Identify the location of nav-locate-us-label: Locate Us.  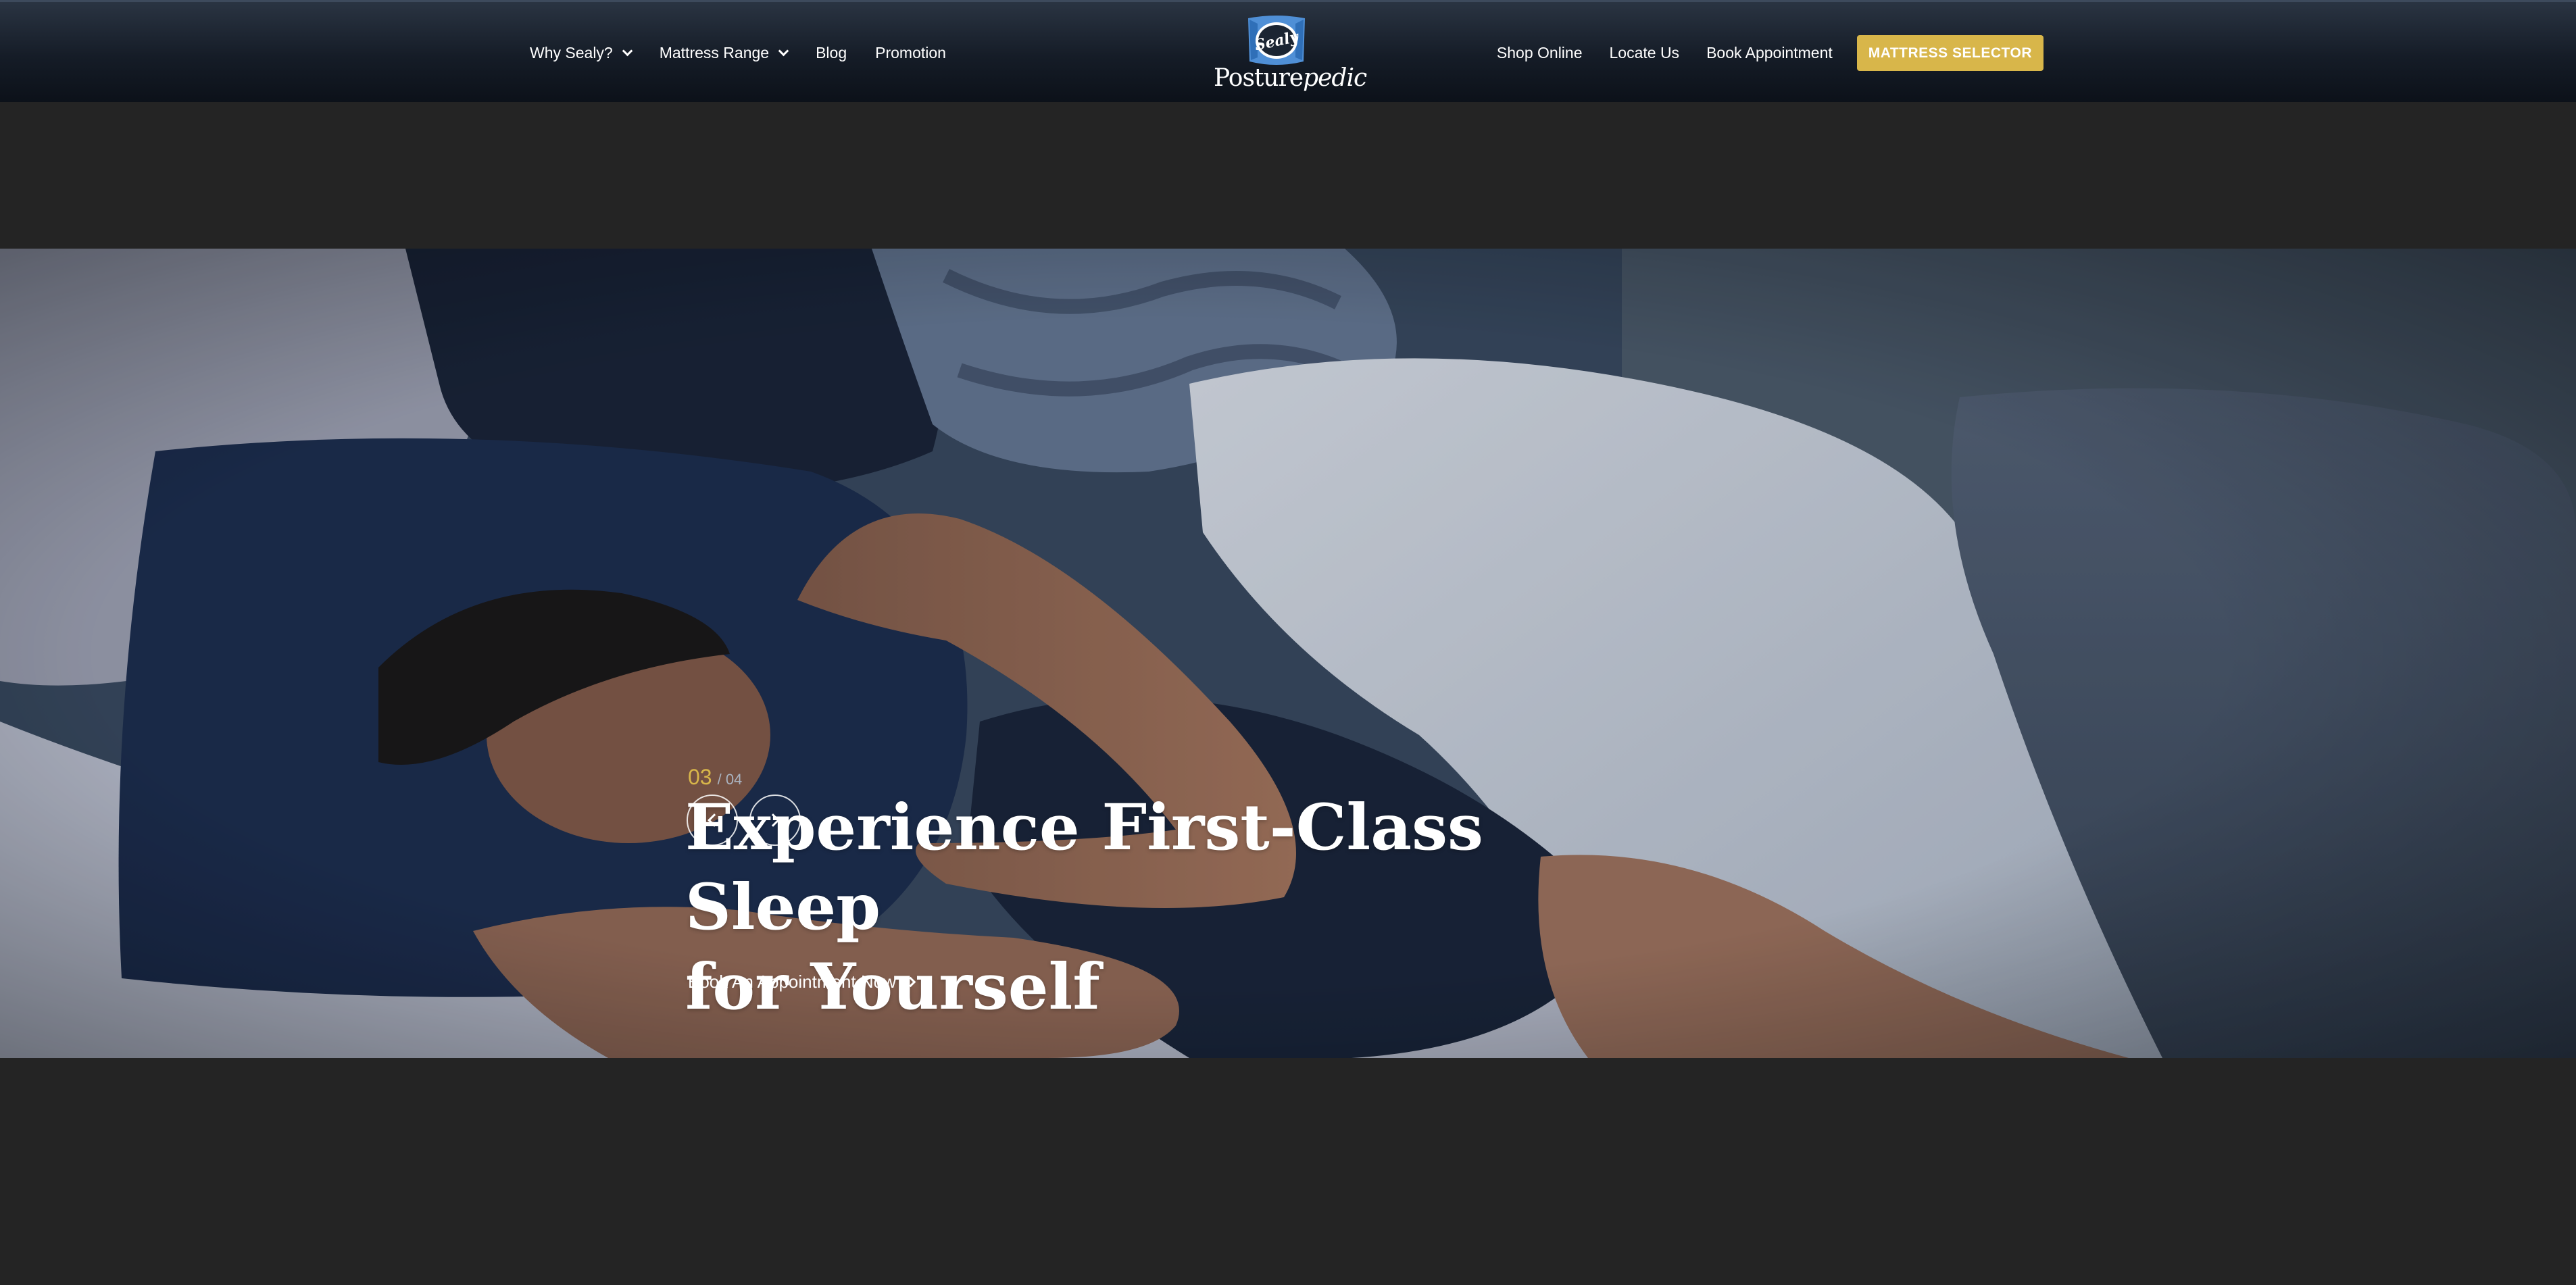
(1645, 53).